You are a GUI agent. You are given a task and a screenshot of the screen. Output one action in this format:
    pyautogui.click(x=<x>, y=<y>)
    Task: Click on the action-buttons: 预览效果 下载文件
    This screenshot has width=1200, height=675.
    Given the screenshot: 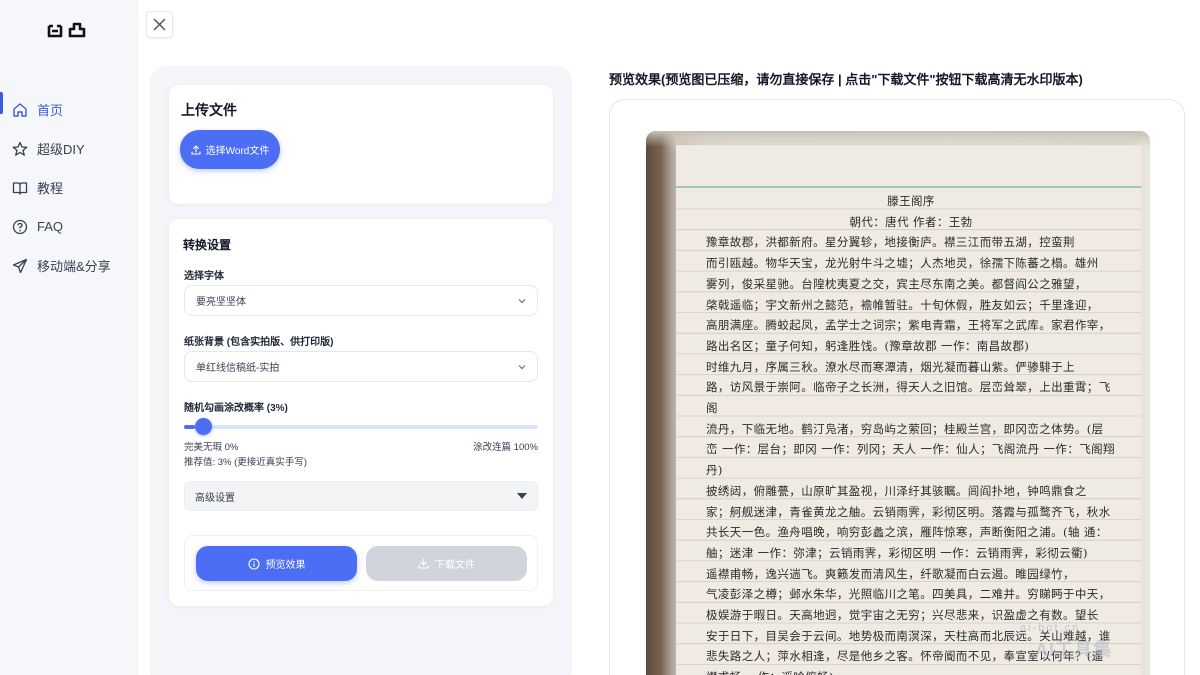 What is the action you would take?
    pyautogui.click(x=361, y=563)
    